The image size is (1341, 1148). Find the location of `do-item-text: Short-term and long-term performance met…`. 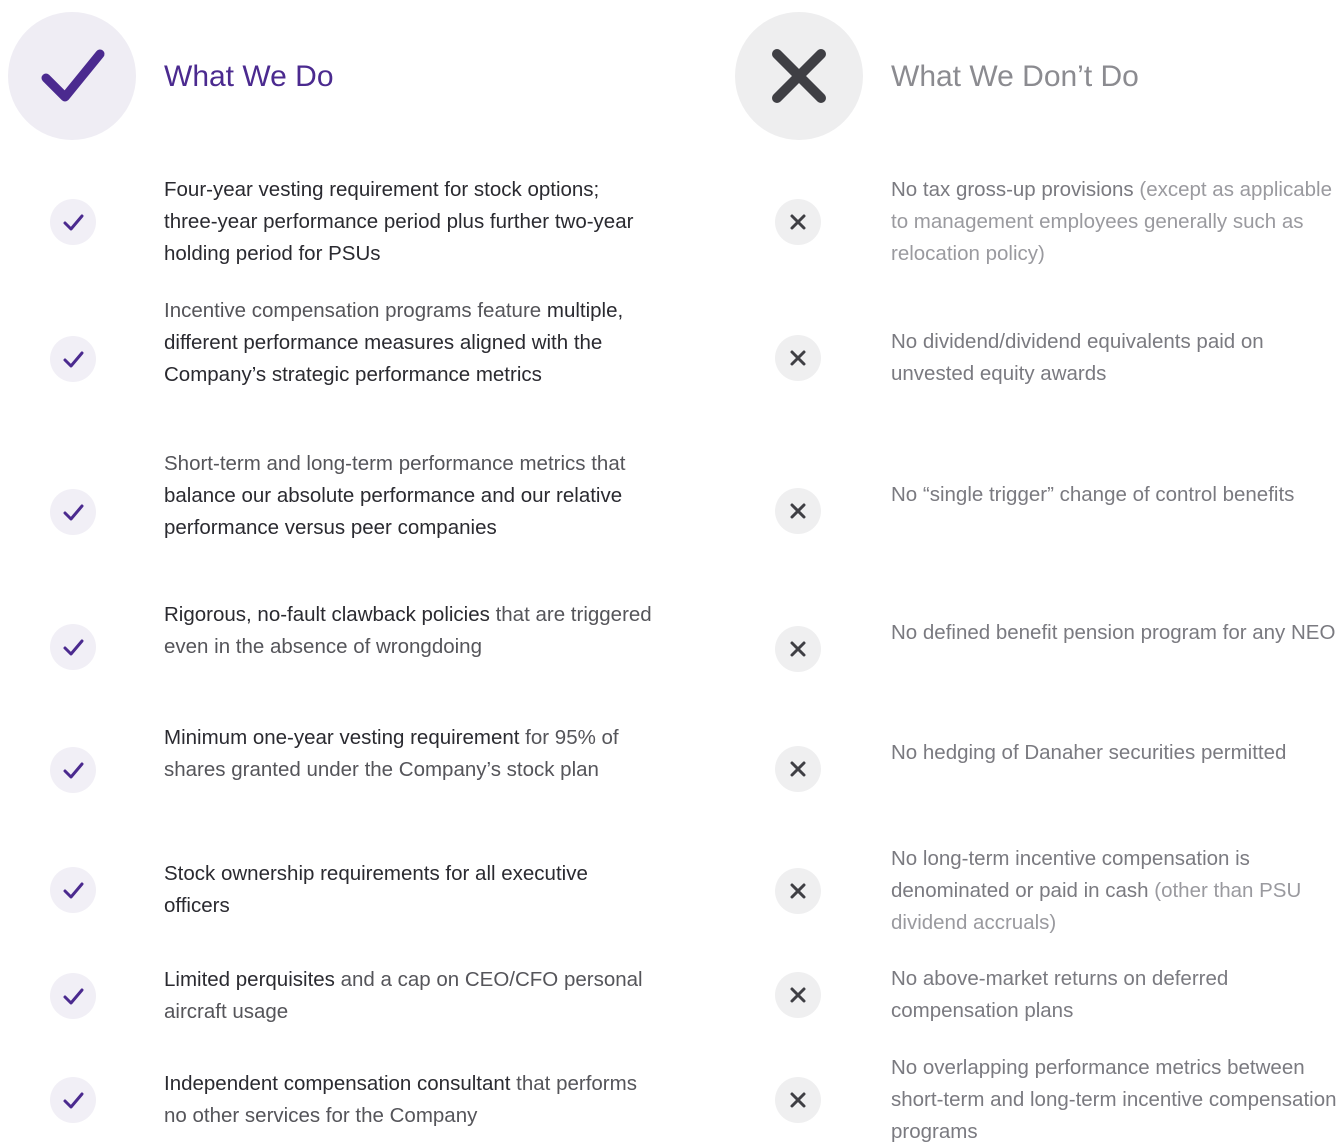

do-item-text: Short-term and long-term performance met… is located at coordinates (395, 495).